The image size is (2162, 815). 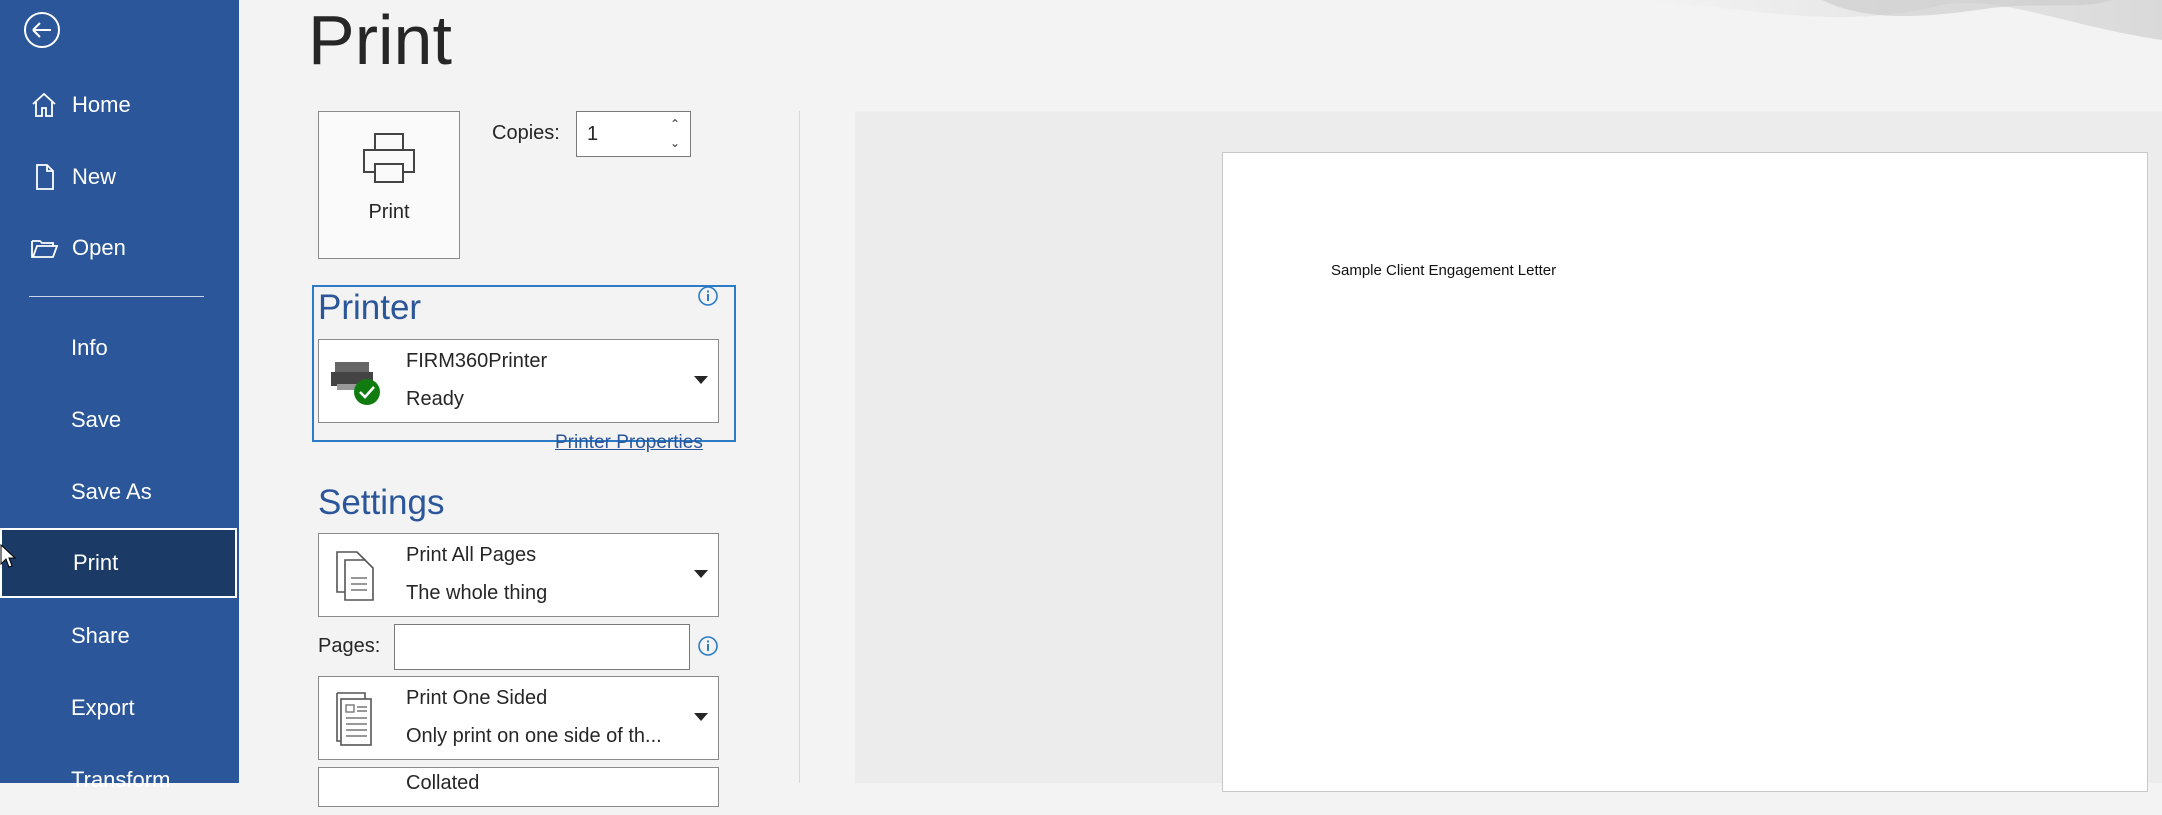 What do you see at coordinates (111, 491) in the screenshot?
I see `nav-label-save-as: Save As` at bounding box center [111, 491].